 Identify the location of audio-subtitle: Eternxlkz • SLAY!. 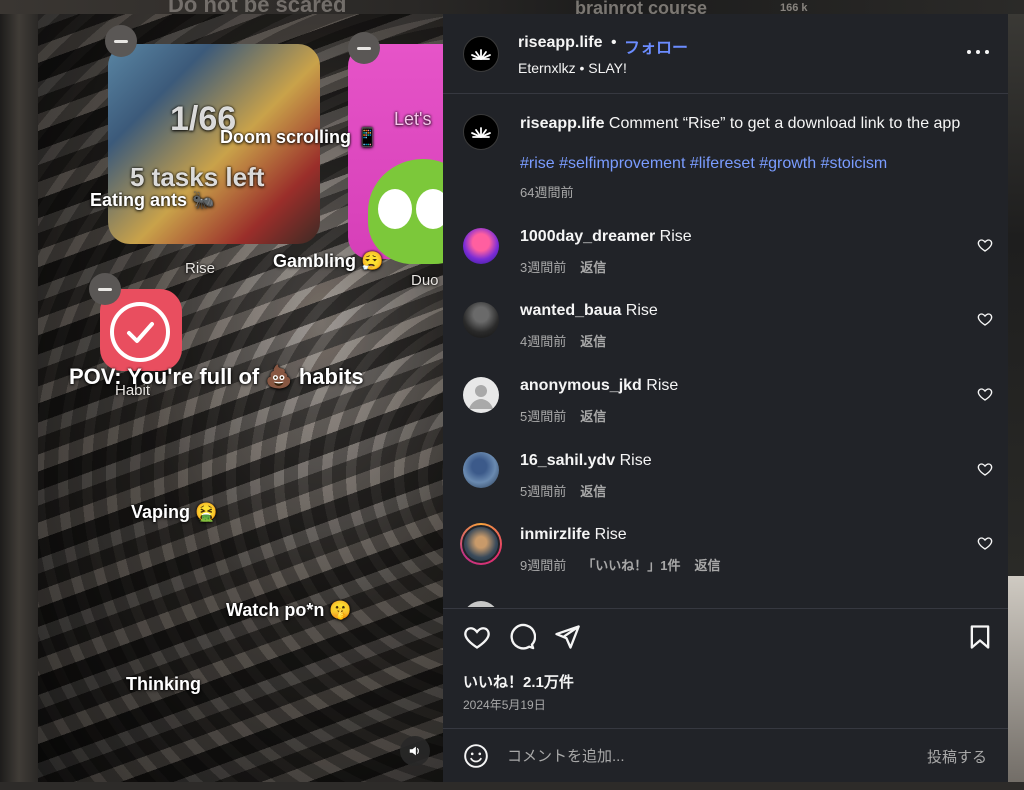
(572, 68).